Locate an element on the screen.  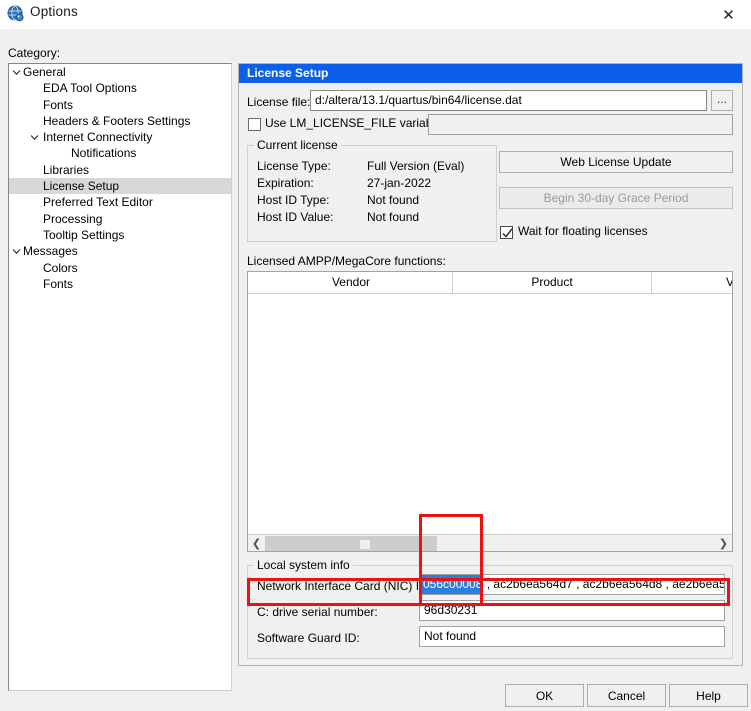
local-system-info-title: Local system info is located at coordinates (303, 565).